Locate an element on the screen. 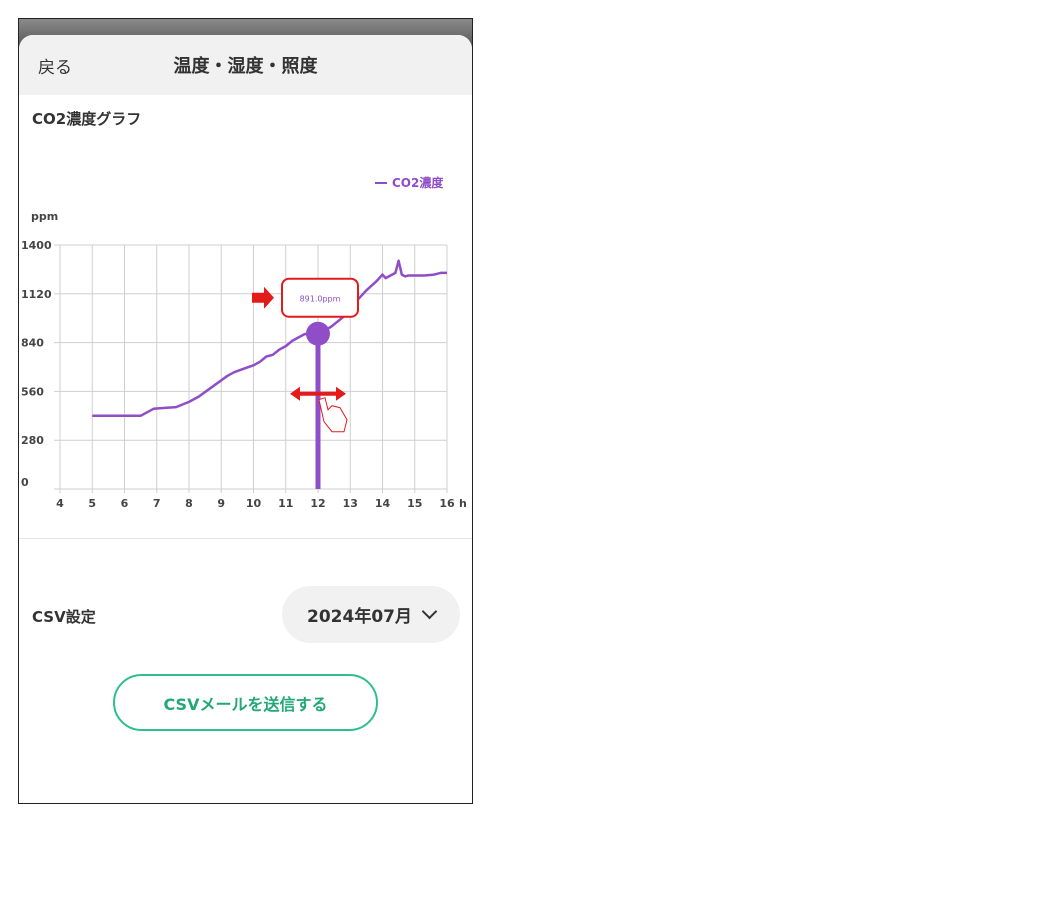  x-tick-label: 4 is located at coordinates (60, 503).